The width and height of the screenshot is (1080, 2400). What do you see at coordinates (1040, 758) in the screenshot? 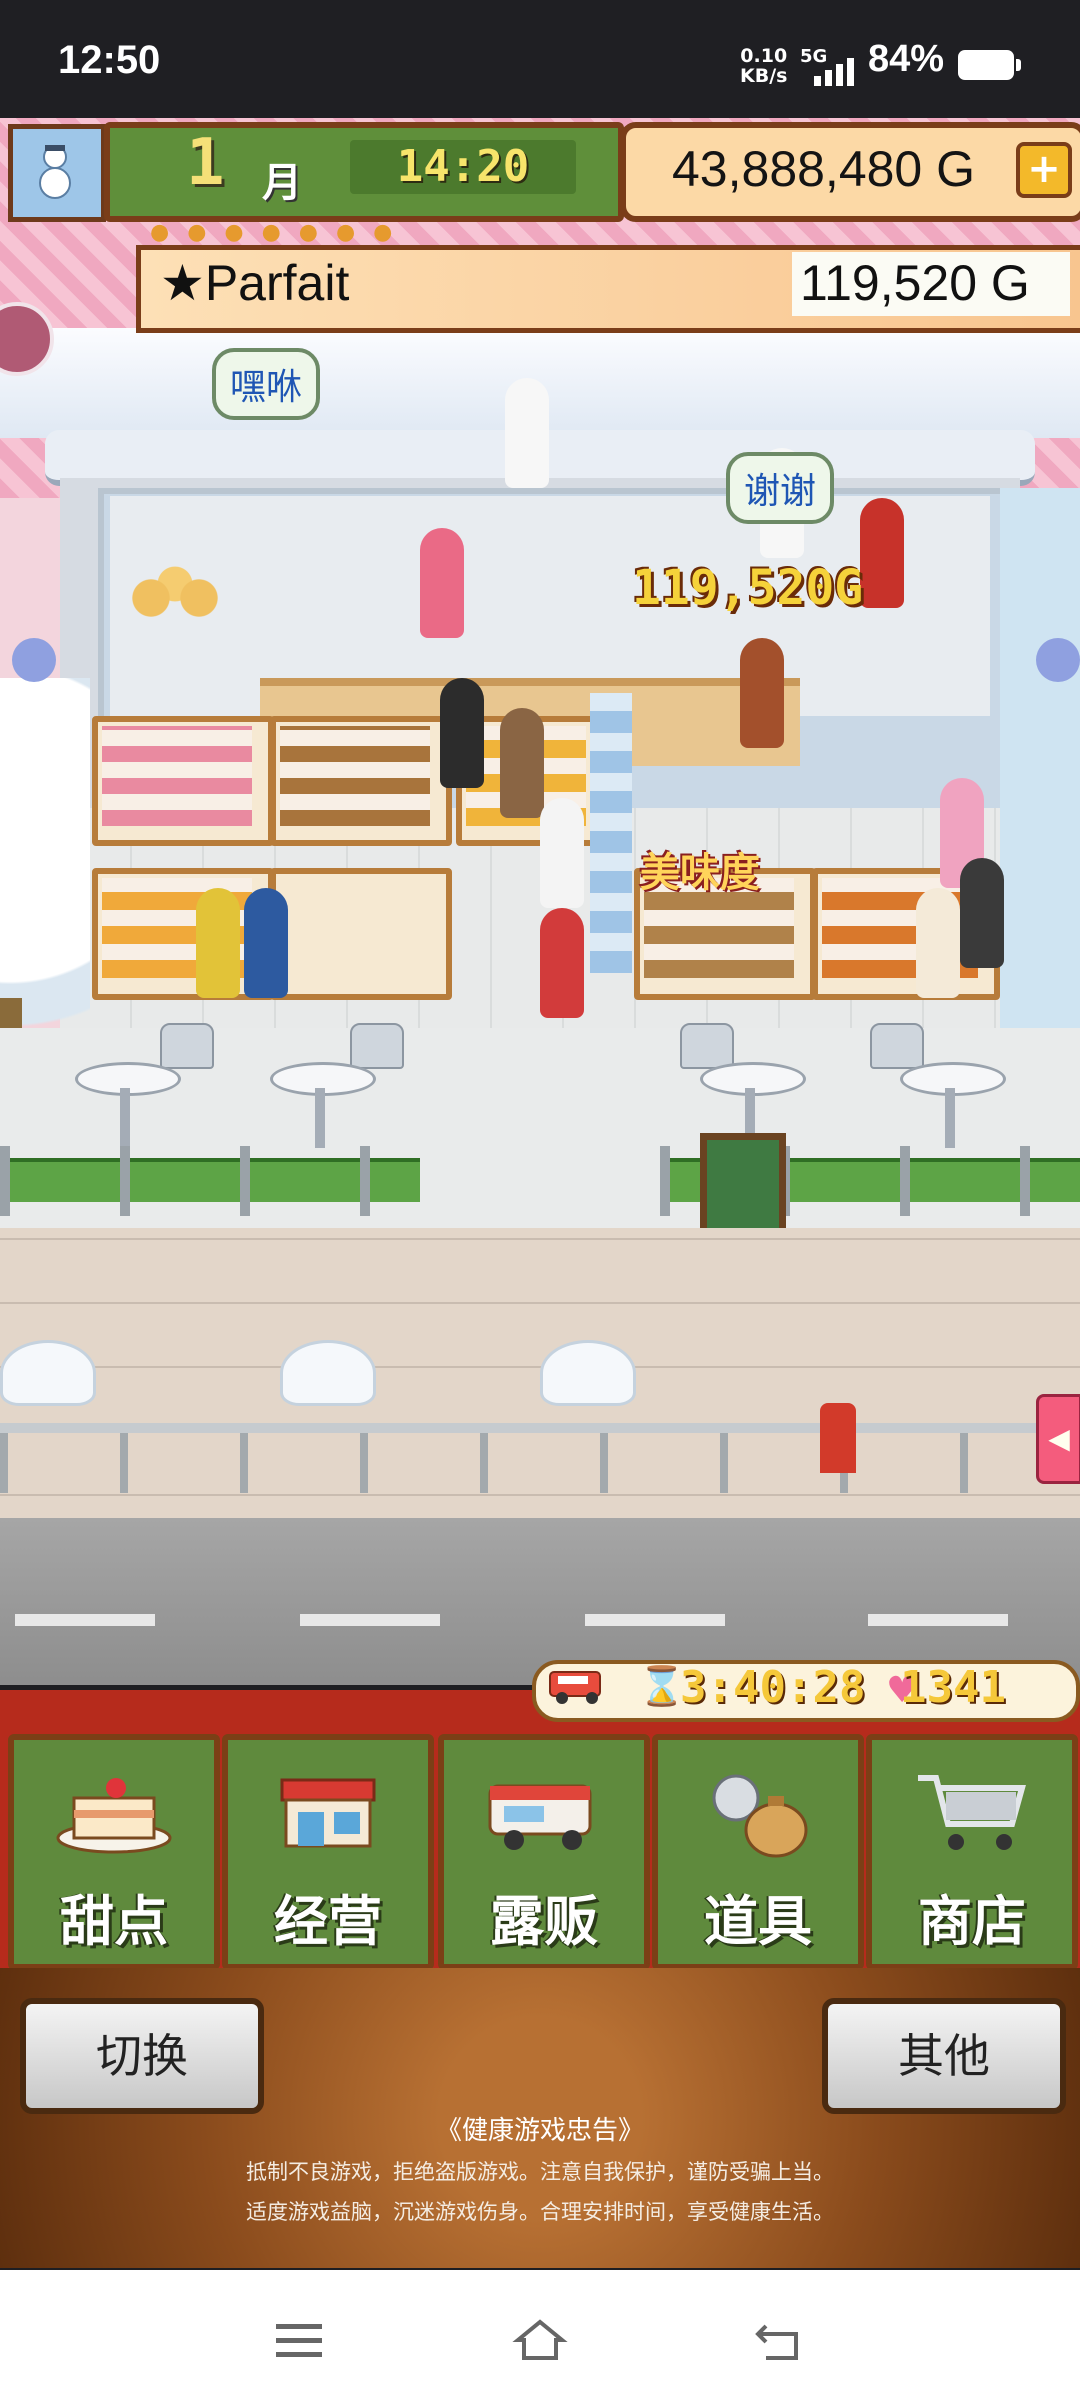
I see `side-wall` at bounding box center [1040, 758].